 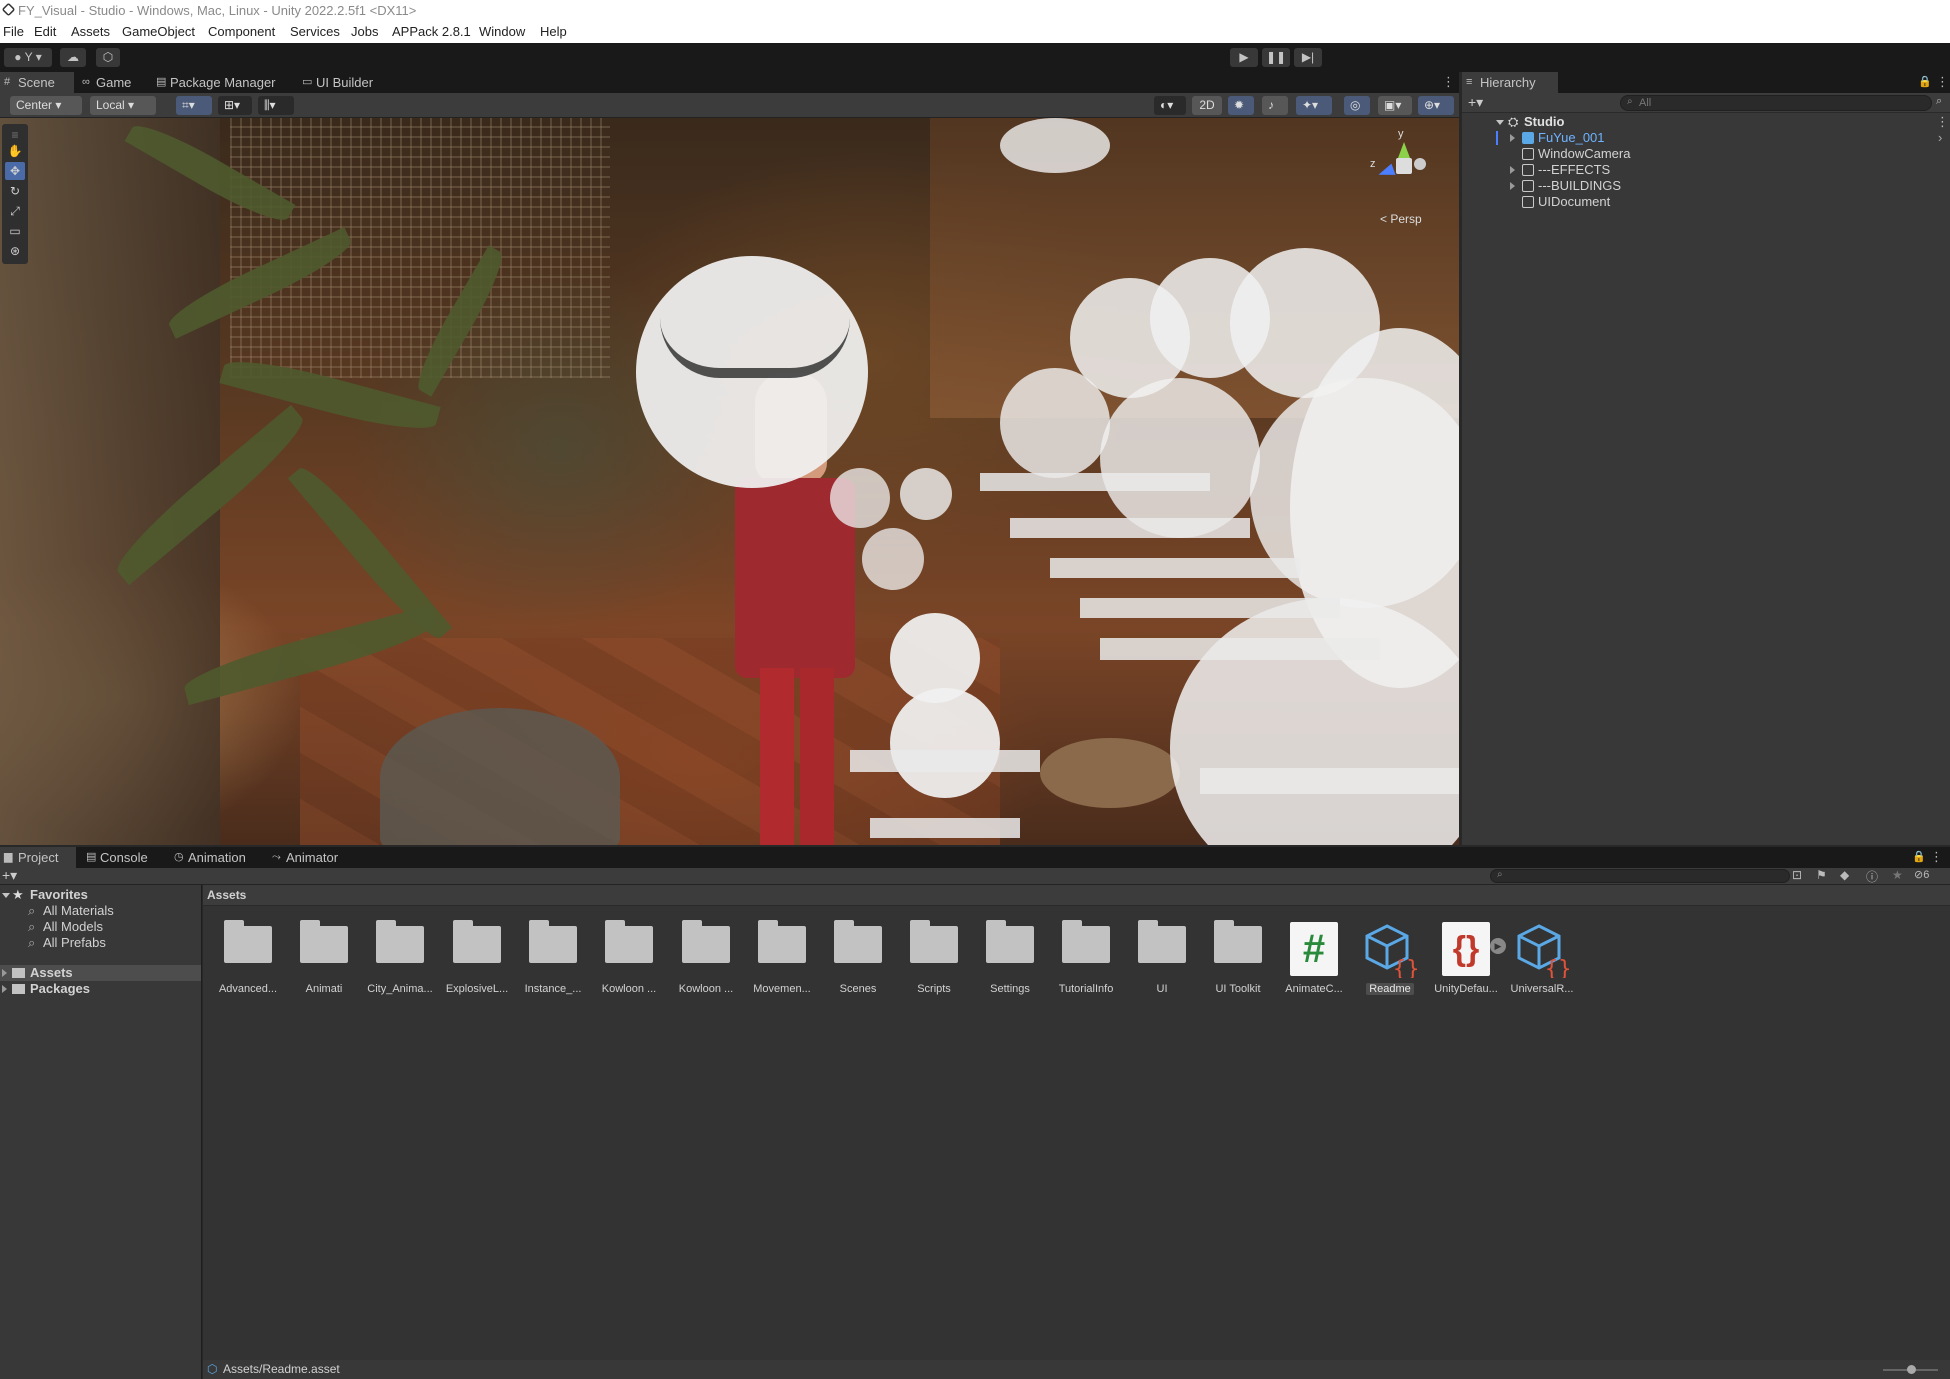 I want to click on tab-console: ▤ Console, so click(x=120, y=857).